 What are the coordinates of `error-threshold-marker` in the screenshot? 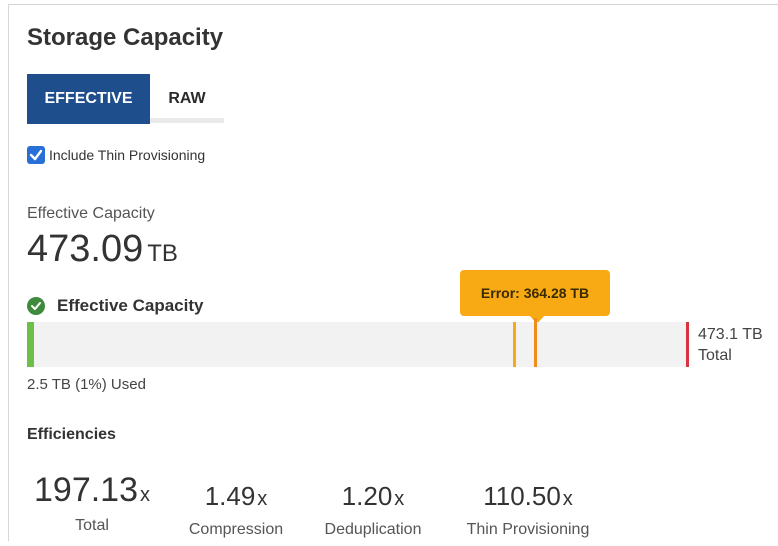 It's located at (535, 342).